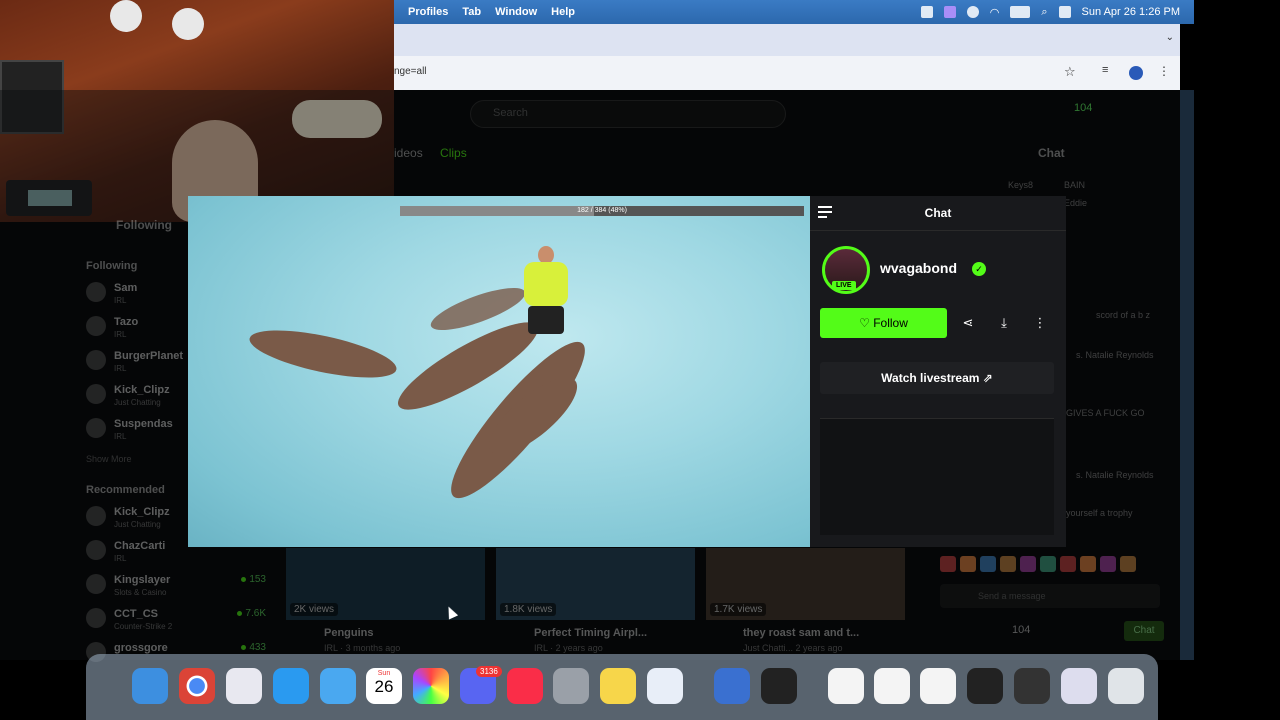 This screenshot has height=720, width=1280. What do you see at coordinates (563, 12) in the screenshot?
I see `menu-help: Help` at bounding box center [563, 12].